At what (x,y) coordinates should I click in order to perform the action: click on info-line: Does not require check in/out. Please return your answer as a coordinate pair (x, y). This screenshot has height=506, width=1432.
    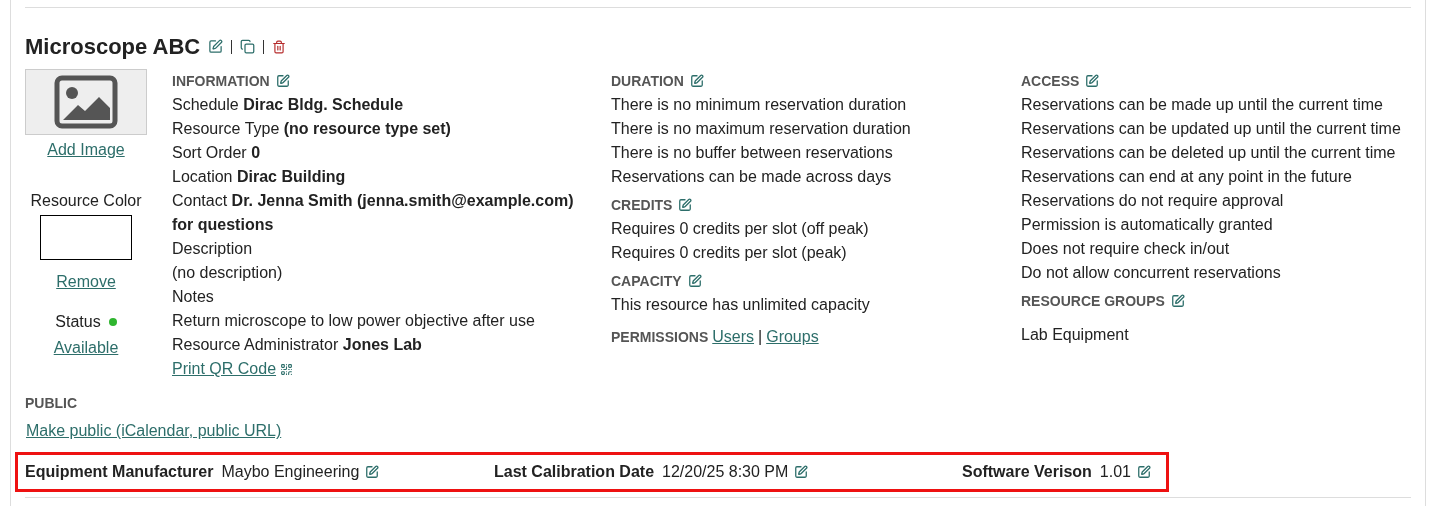
    Looking at the image, I should click on (1126, 249).